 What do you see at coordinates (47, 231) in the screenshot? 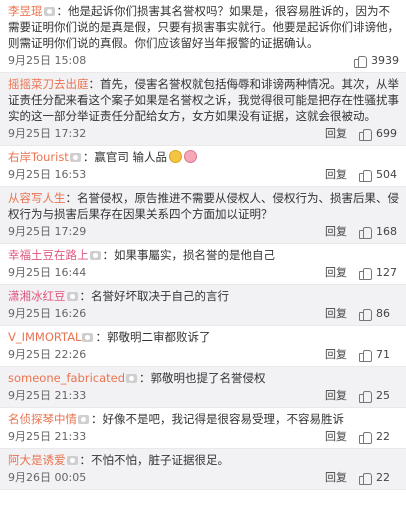
I see `comment-timestamp: 9月25日 17:29` at bounding box center [47, 231].